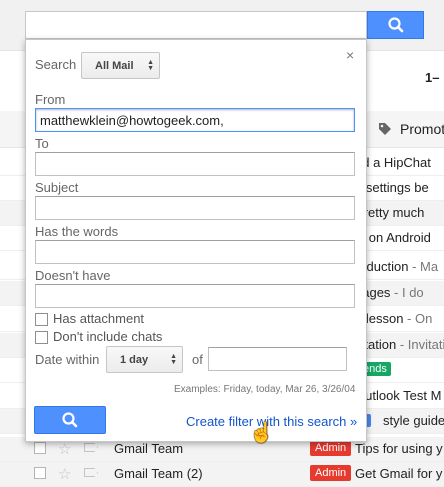  What do you see at coordinates (50, 99) in the screenshot?
I see `from-label: From` at bounding box center [50, 99].